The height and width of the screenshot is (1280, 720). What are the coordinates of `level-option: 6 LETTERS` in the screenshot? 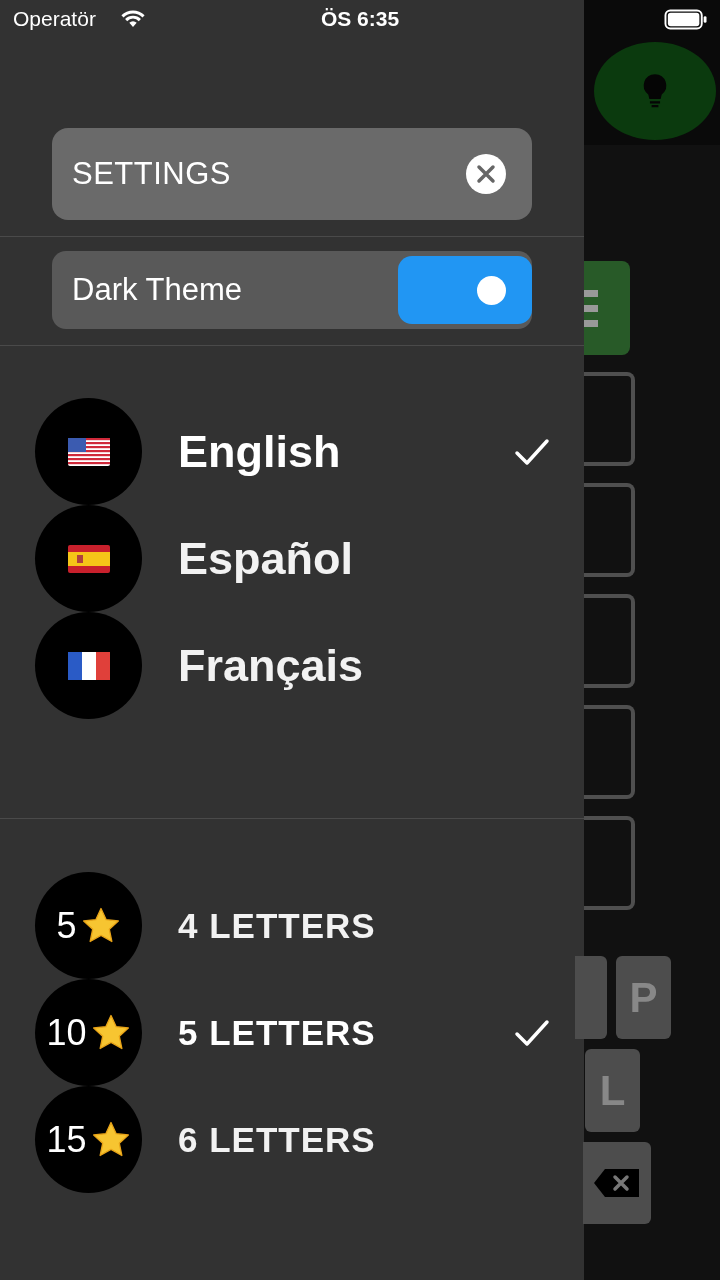 It's located at (364, 1139).